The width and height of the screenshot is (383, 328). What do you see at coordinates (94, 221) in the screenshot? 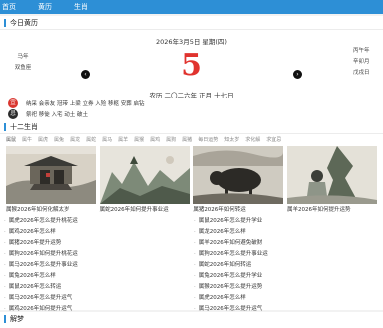
I see `article-link: 属虎2026年怎么提升桃花运` at bounding box center [94, 221].